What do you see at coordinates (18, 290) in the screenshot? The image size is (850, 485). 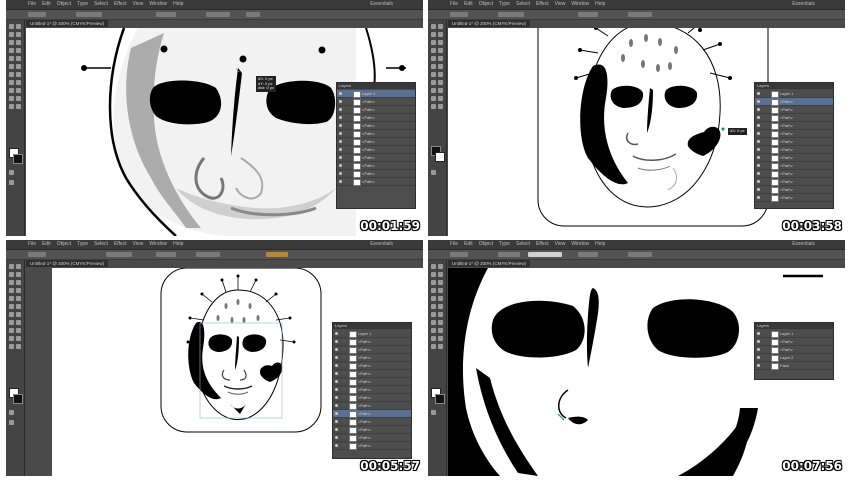 I see `pencil-tool-icon` at bounding box center [18, 290].